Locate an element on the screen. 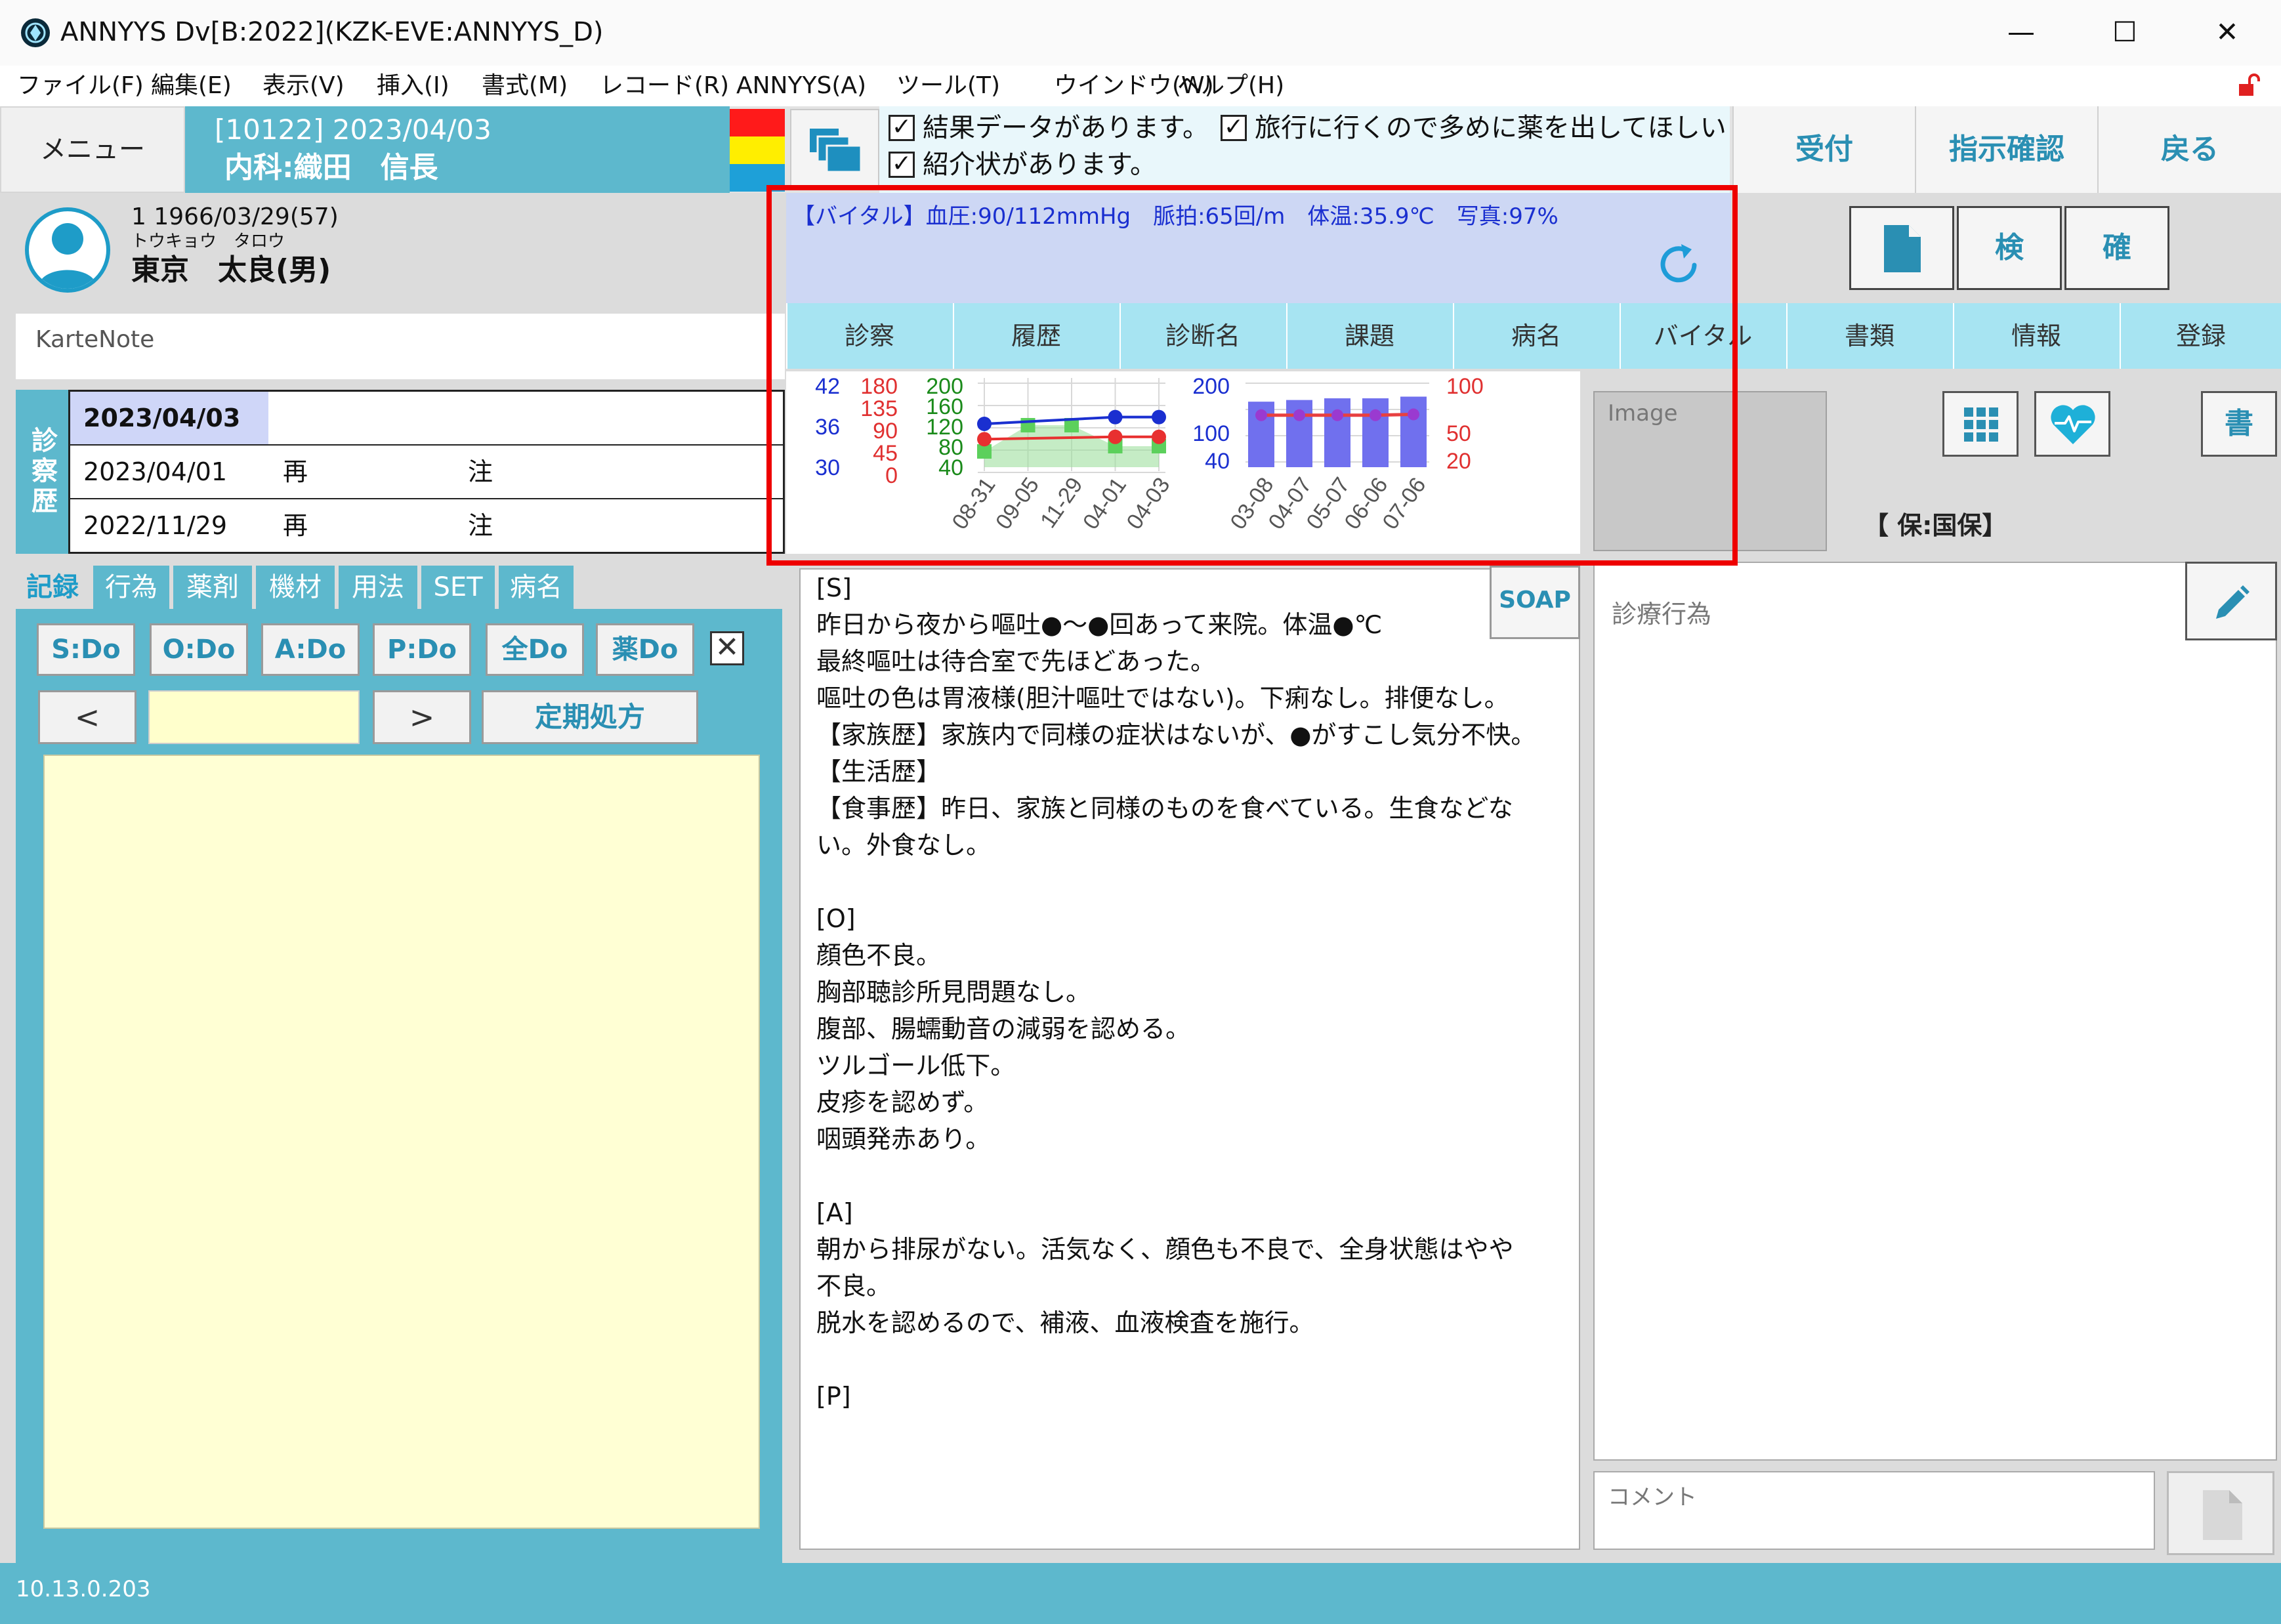 This screenshot has width=2281, height=1624. copy-windows-button is located at coordinates (834, 149).